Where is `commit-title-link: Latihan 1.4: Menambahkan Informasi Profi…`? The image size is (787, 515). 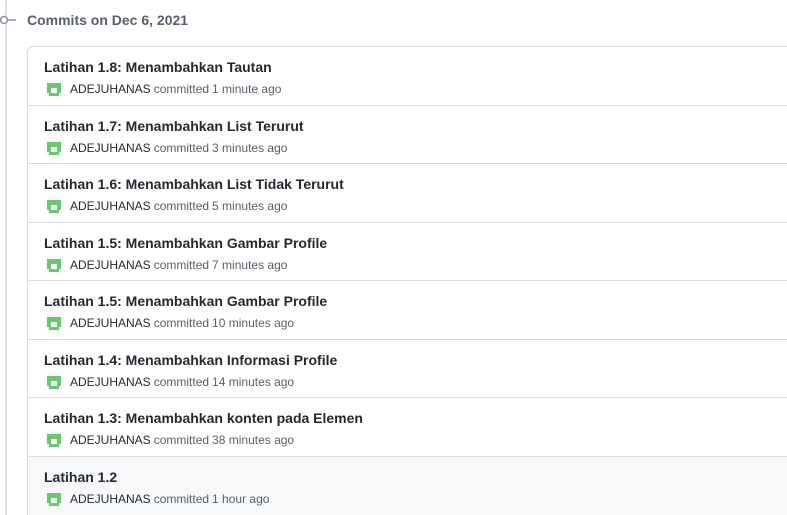
commit-title-link: Latihan 1.4: Menambahkan Informasi Profi… is located at coordinates (415, 360).